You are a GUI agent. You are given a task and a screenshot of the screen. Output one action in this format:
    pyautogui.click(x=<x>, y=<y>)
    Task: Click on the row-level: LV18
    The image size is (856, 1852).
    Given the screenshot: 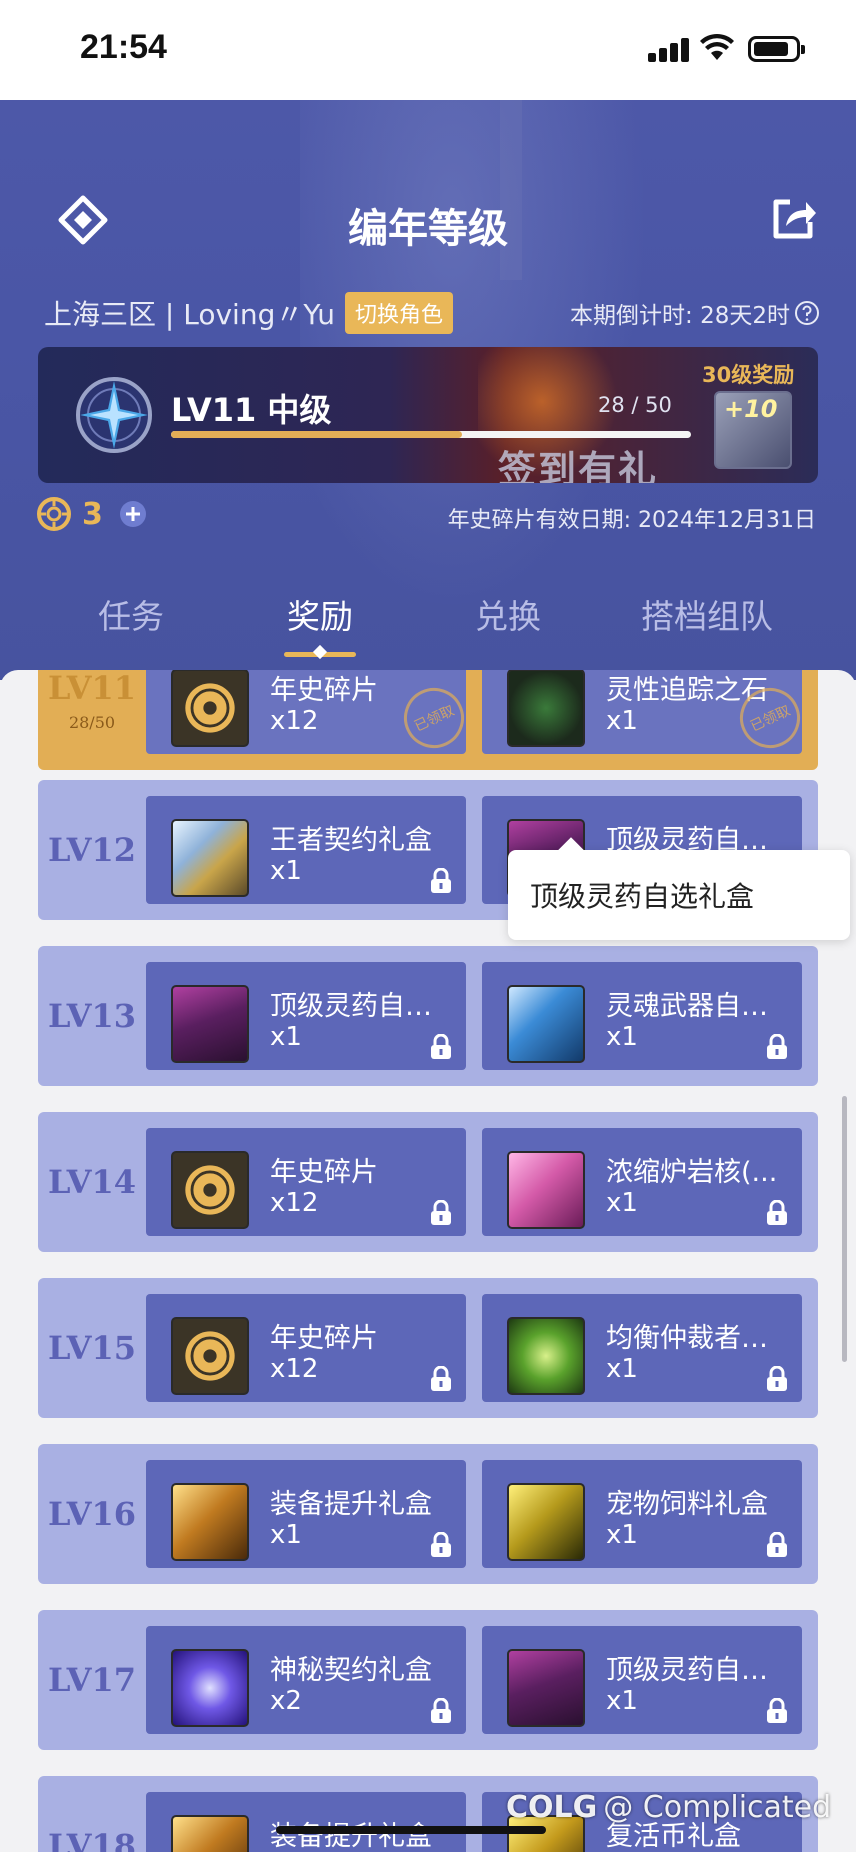 What is the action you would take?
    pyautogui.click(x=92, y=1839)
    